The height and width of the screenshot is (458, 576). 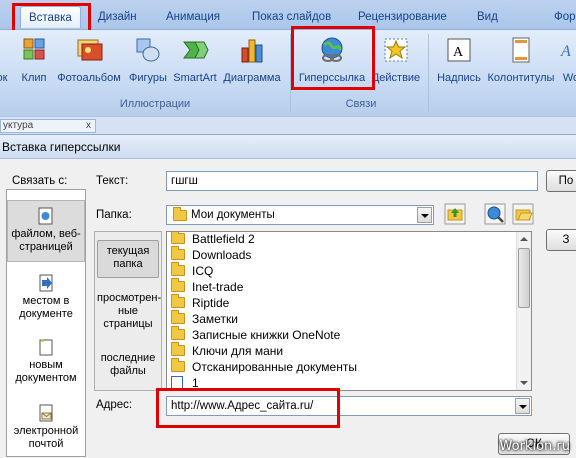 What do you see at coordinates (195, 63) in the screenshot?
I see `smartart-button: SmartArt` at bounding box center [195, 63].